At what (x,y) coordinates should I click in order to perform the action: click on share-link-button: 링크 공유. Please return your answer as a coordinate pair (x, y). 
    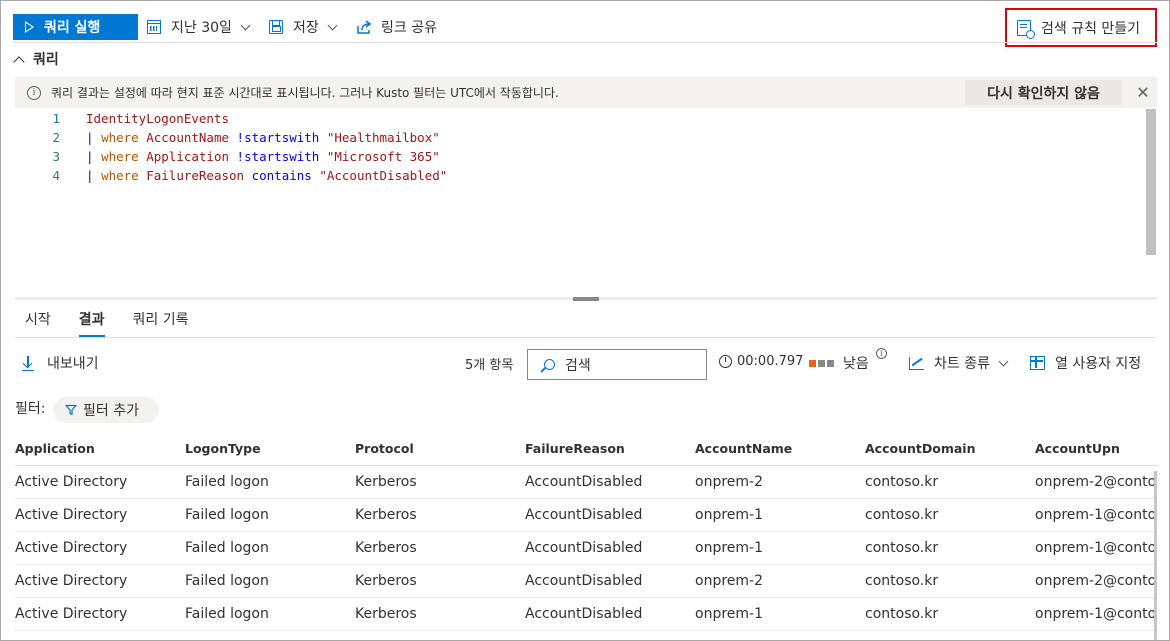
    Looking at the image, I should click on (396, 27).